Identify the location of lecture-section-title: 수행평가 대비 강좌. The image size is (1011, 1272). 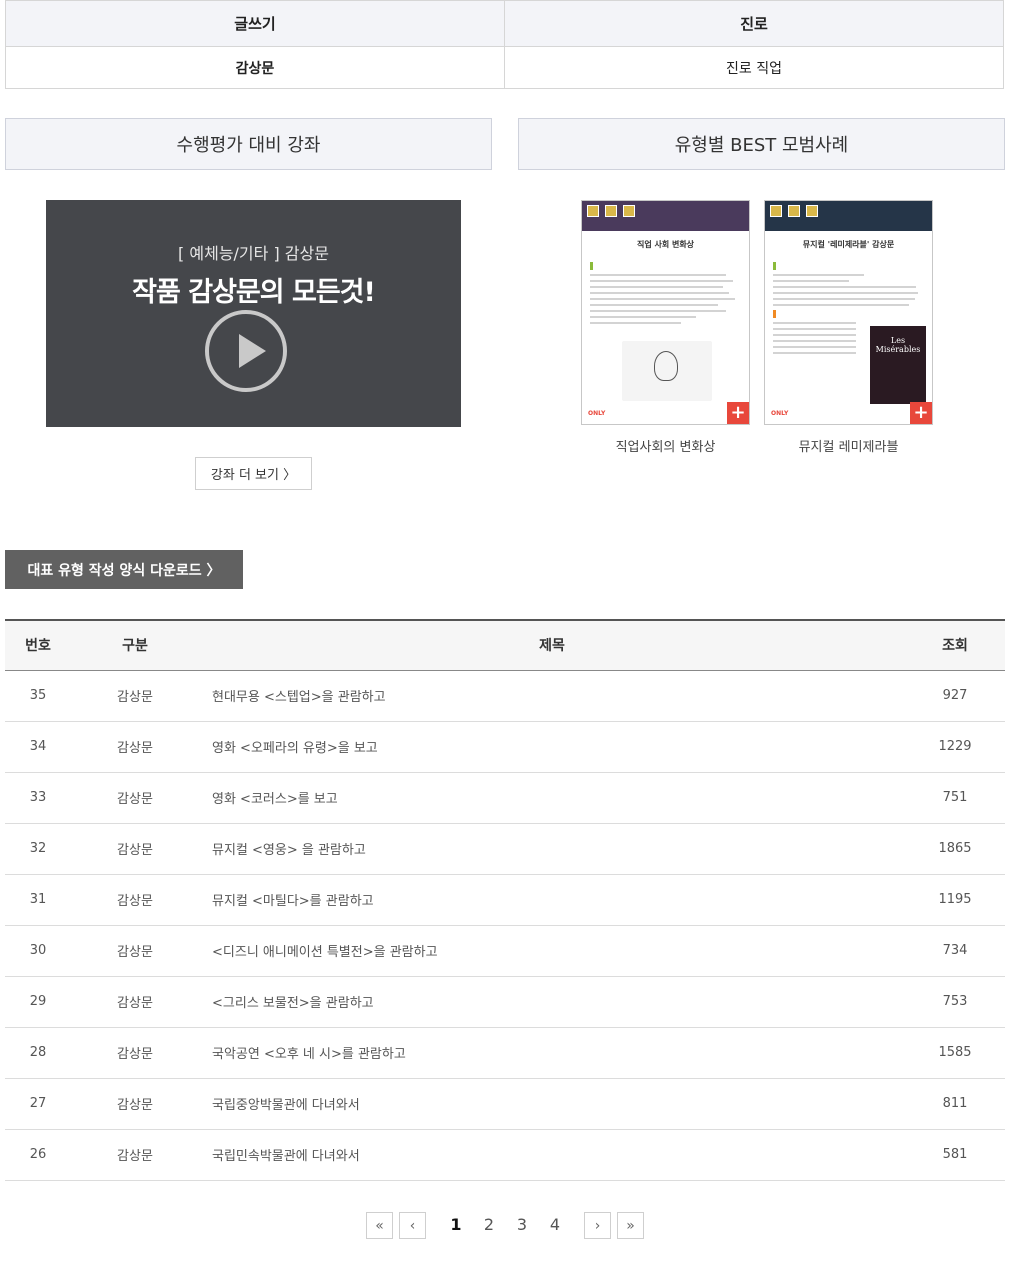
(248, 144).